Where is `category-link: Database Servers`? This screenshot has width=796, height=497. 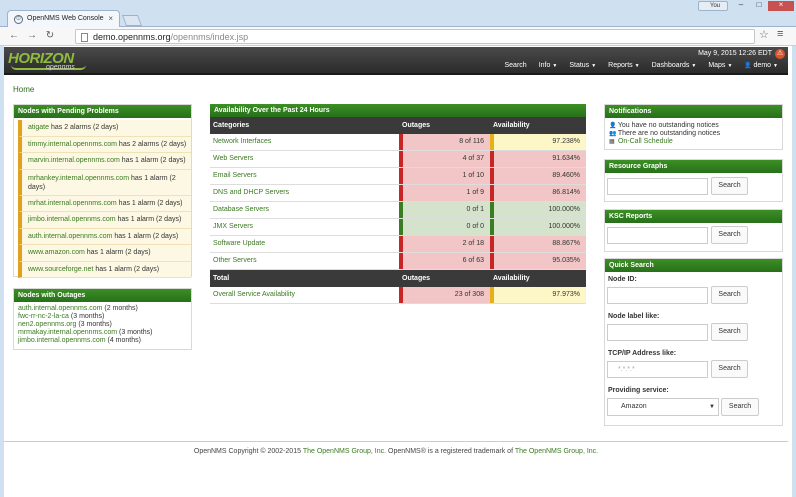 category-link: Database Servers is located at coordinates (241, 210).